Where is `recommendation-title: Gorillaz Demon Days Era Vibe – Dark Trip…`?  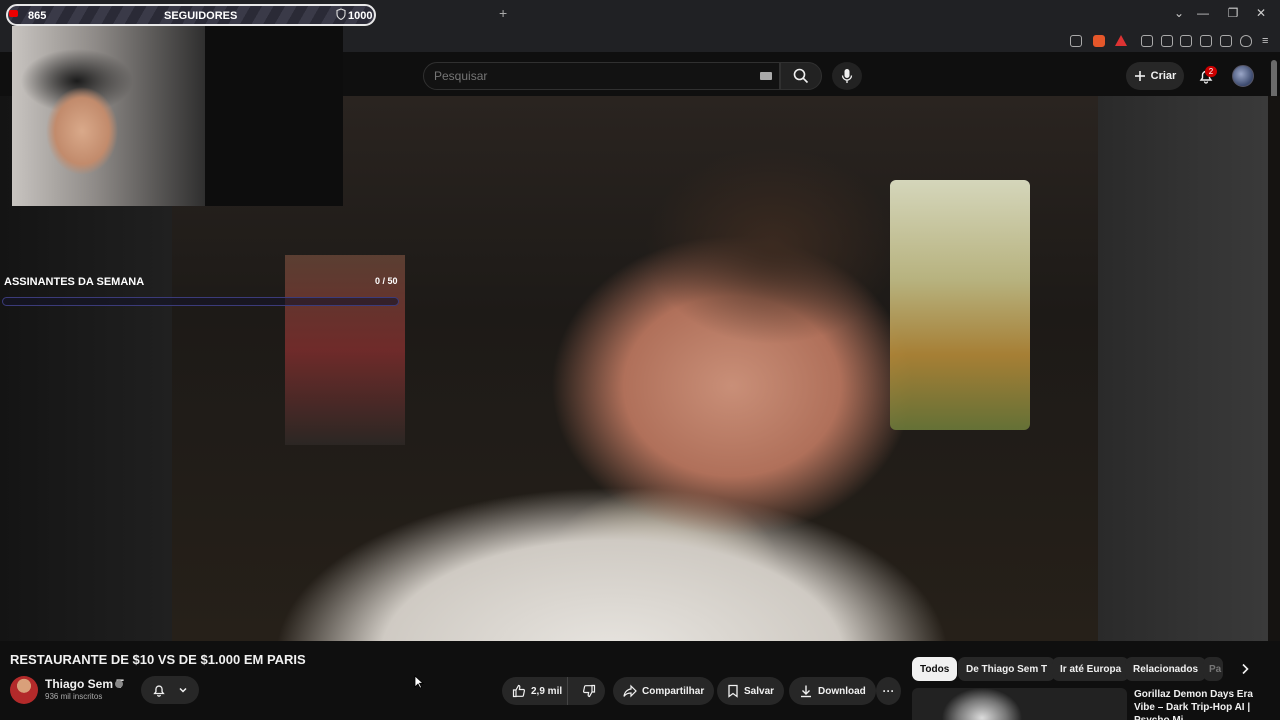
recommendation-title: Gorillaz Demon Days Era Vibe – Dark Trip… is located at coordinates (1201, 704).